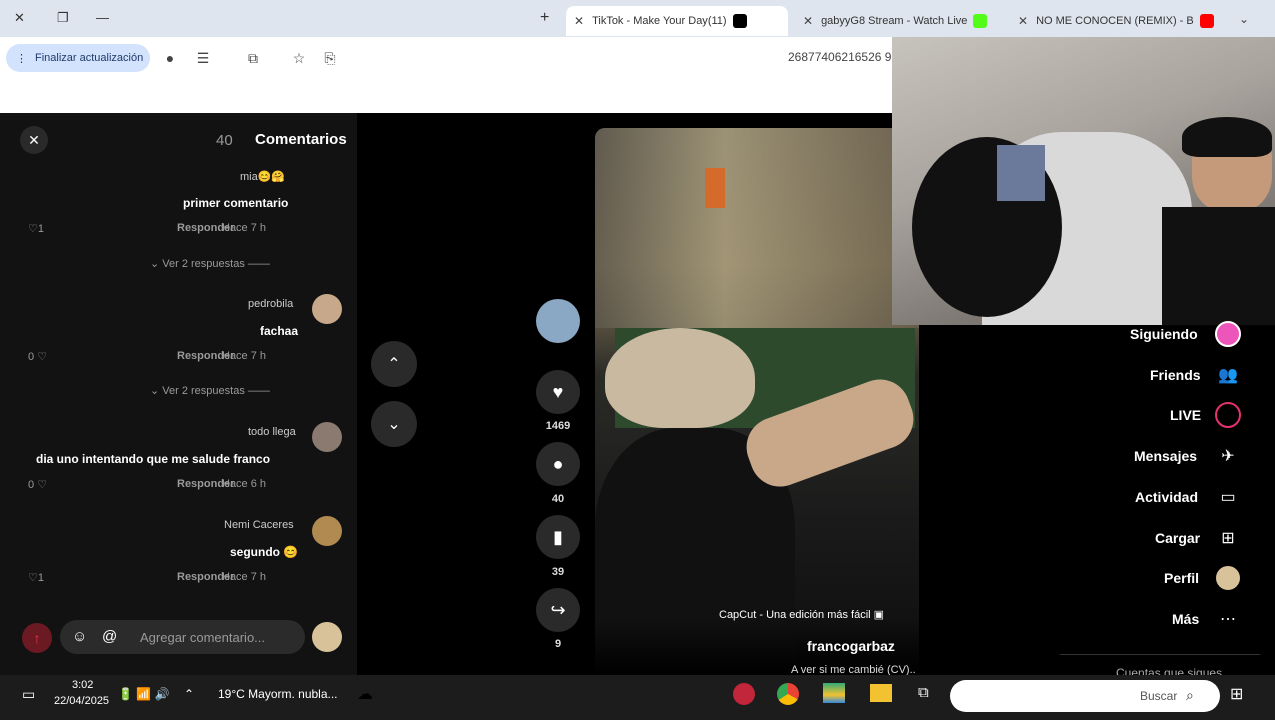  I want to click on comment-button: ●, so click(558, 464).